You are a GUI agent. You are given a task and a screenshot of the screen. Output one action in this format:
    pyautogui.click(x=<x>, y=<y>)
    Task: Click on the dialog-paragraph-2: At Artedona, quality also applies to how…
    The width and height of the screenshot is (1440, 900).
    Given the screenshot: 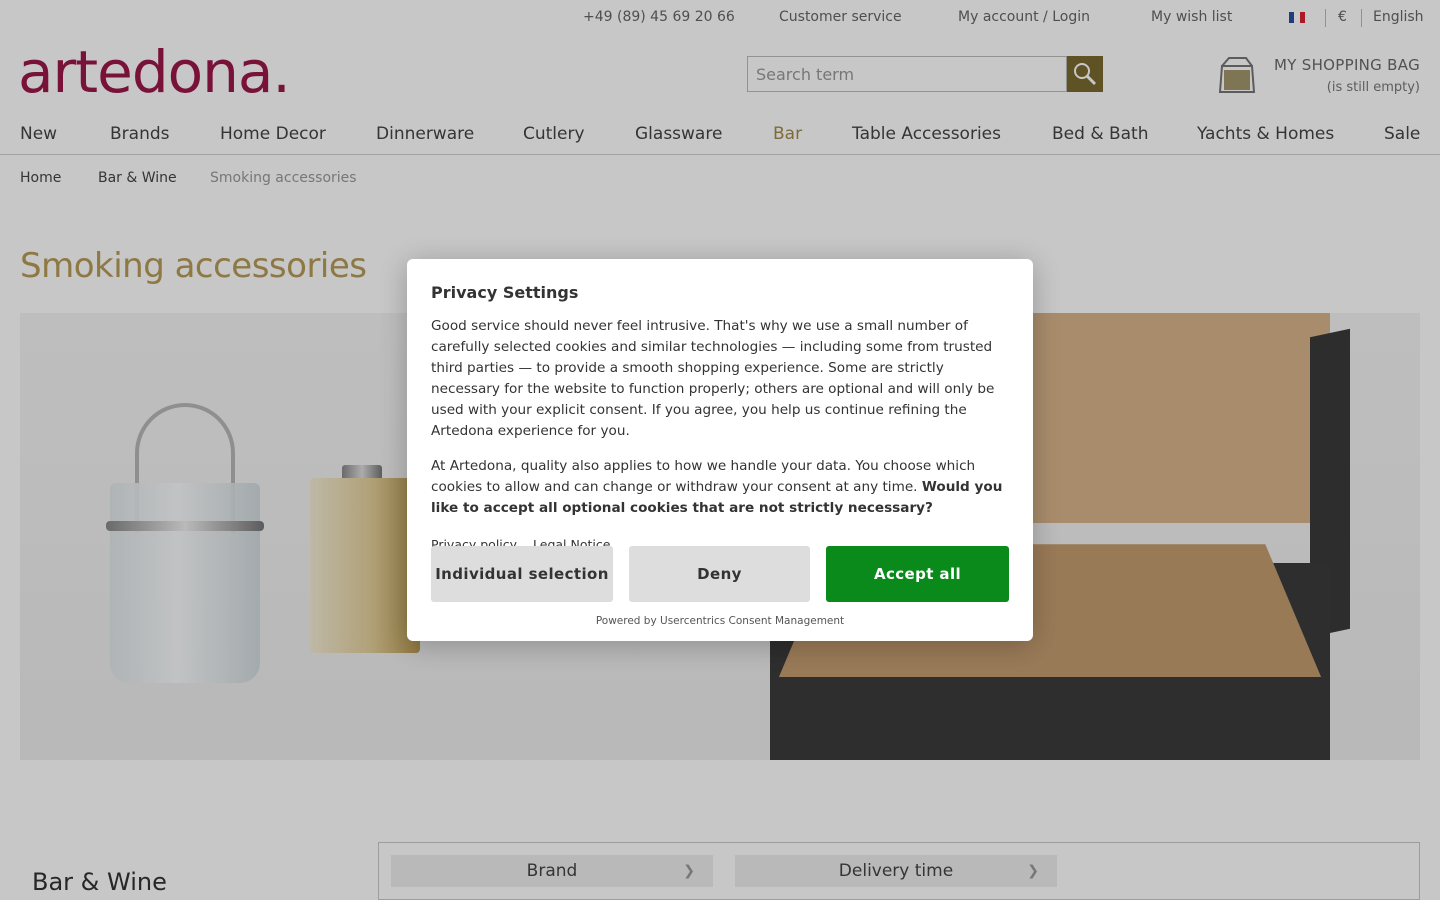 What is the action you would take?
    pyautogui.click(x=717, y=487)
    